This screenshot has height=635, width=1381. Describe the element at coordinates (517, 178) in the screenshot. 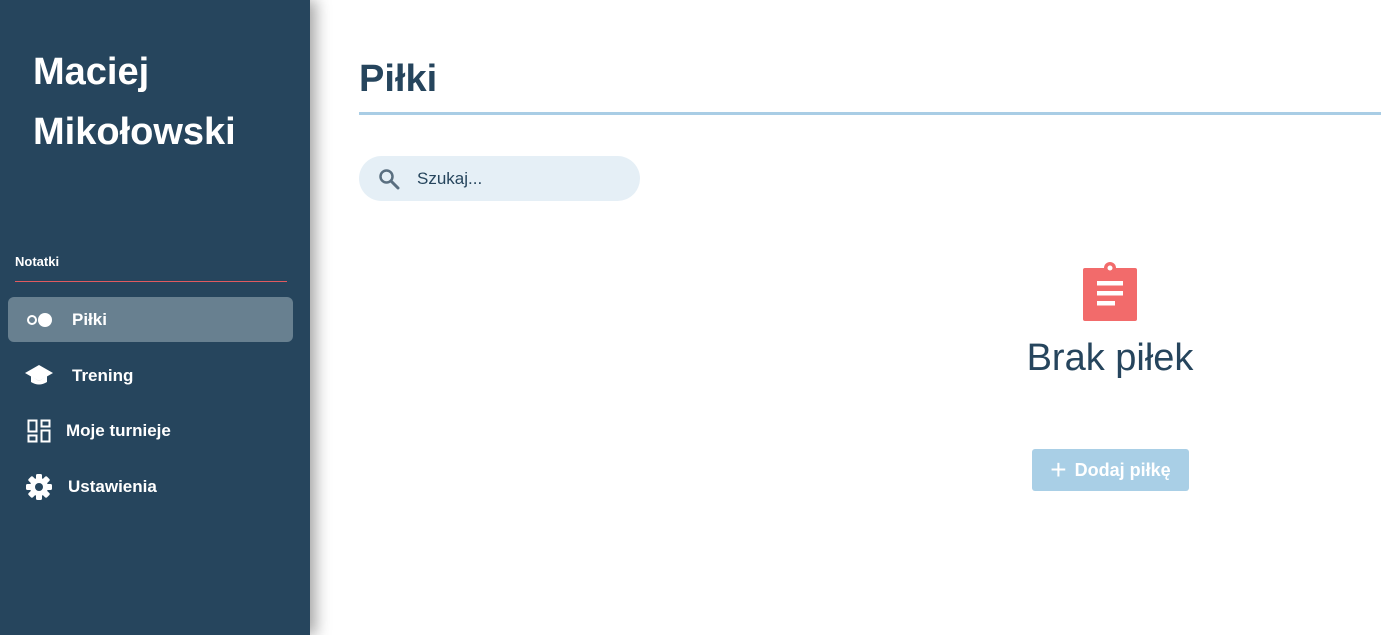

I see `search-input` at that location.